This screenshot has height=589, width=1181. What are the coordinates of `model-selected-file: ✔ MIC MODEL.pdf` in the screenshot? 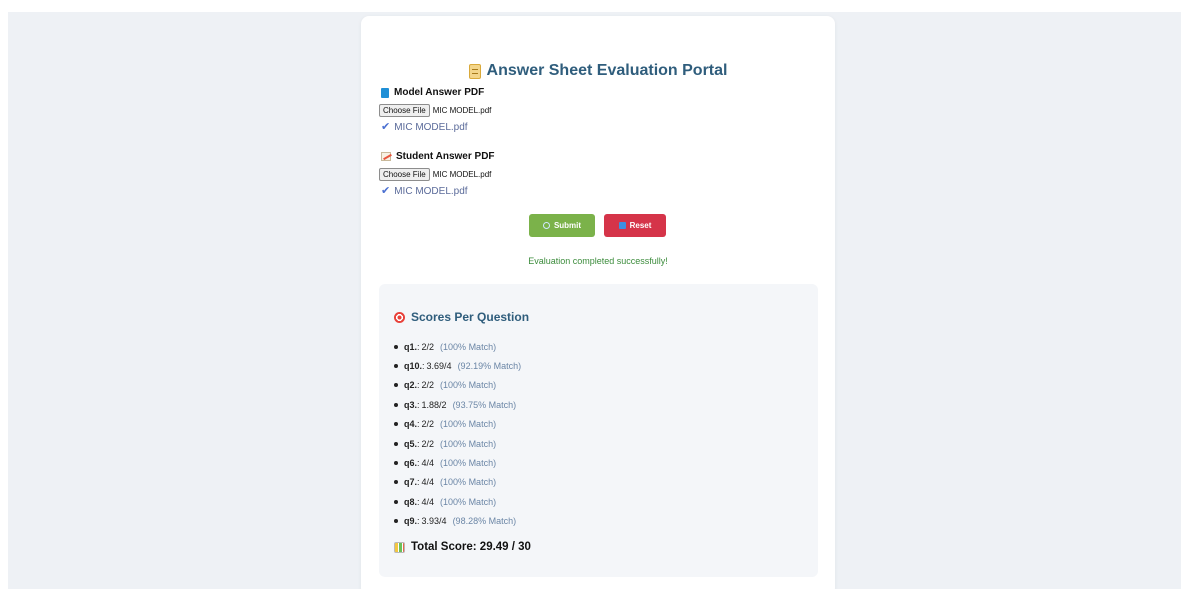 It's located at (424, 127).